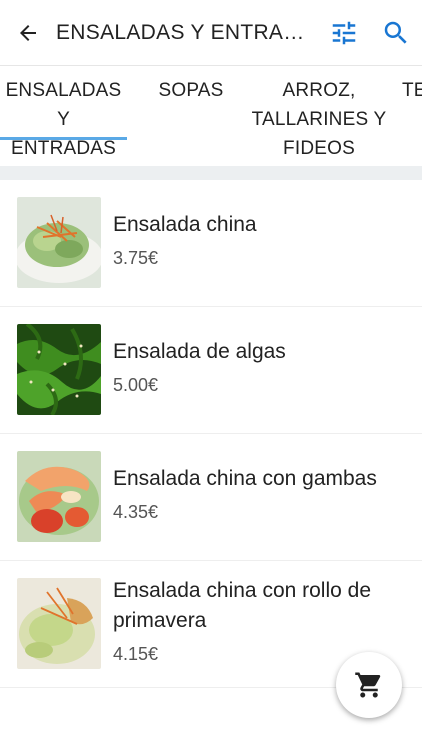 Image resolution: width=422 pixels, height=750 pixels. I want to click on search-icon, so click(395, 32).